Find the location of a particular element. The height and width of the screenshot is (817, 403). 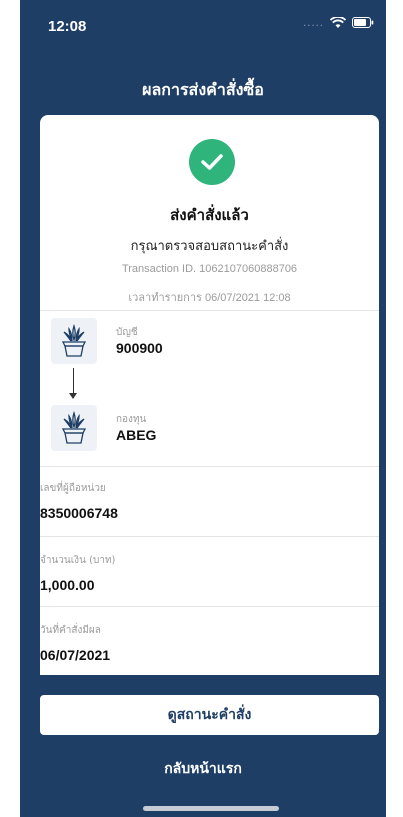

account-label: บัญชี is located at coordinates (127, 332).